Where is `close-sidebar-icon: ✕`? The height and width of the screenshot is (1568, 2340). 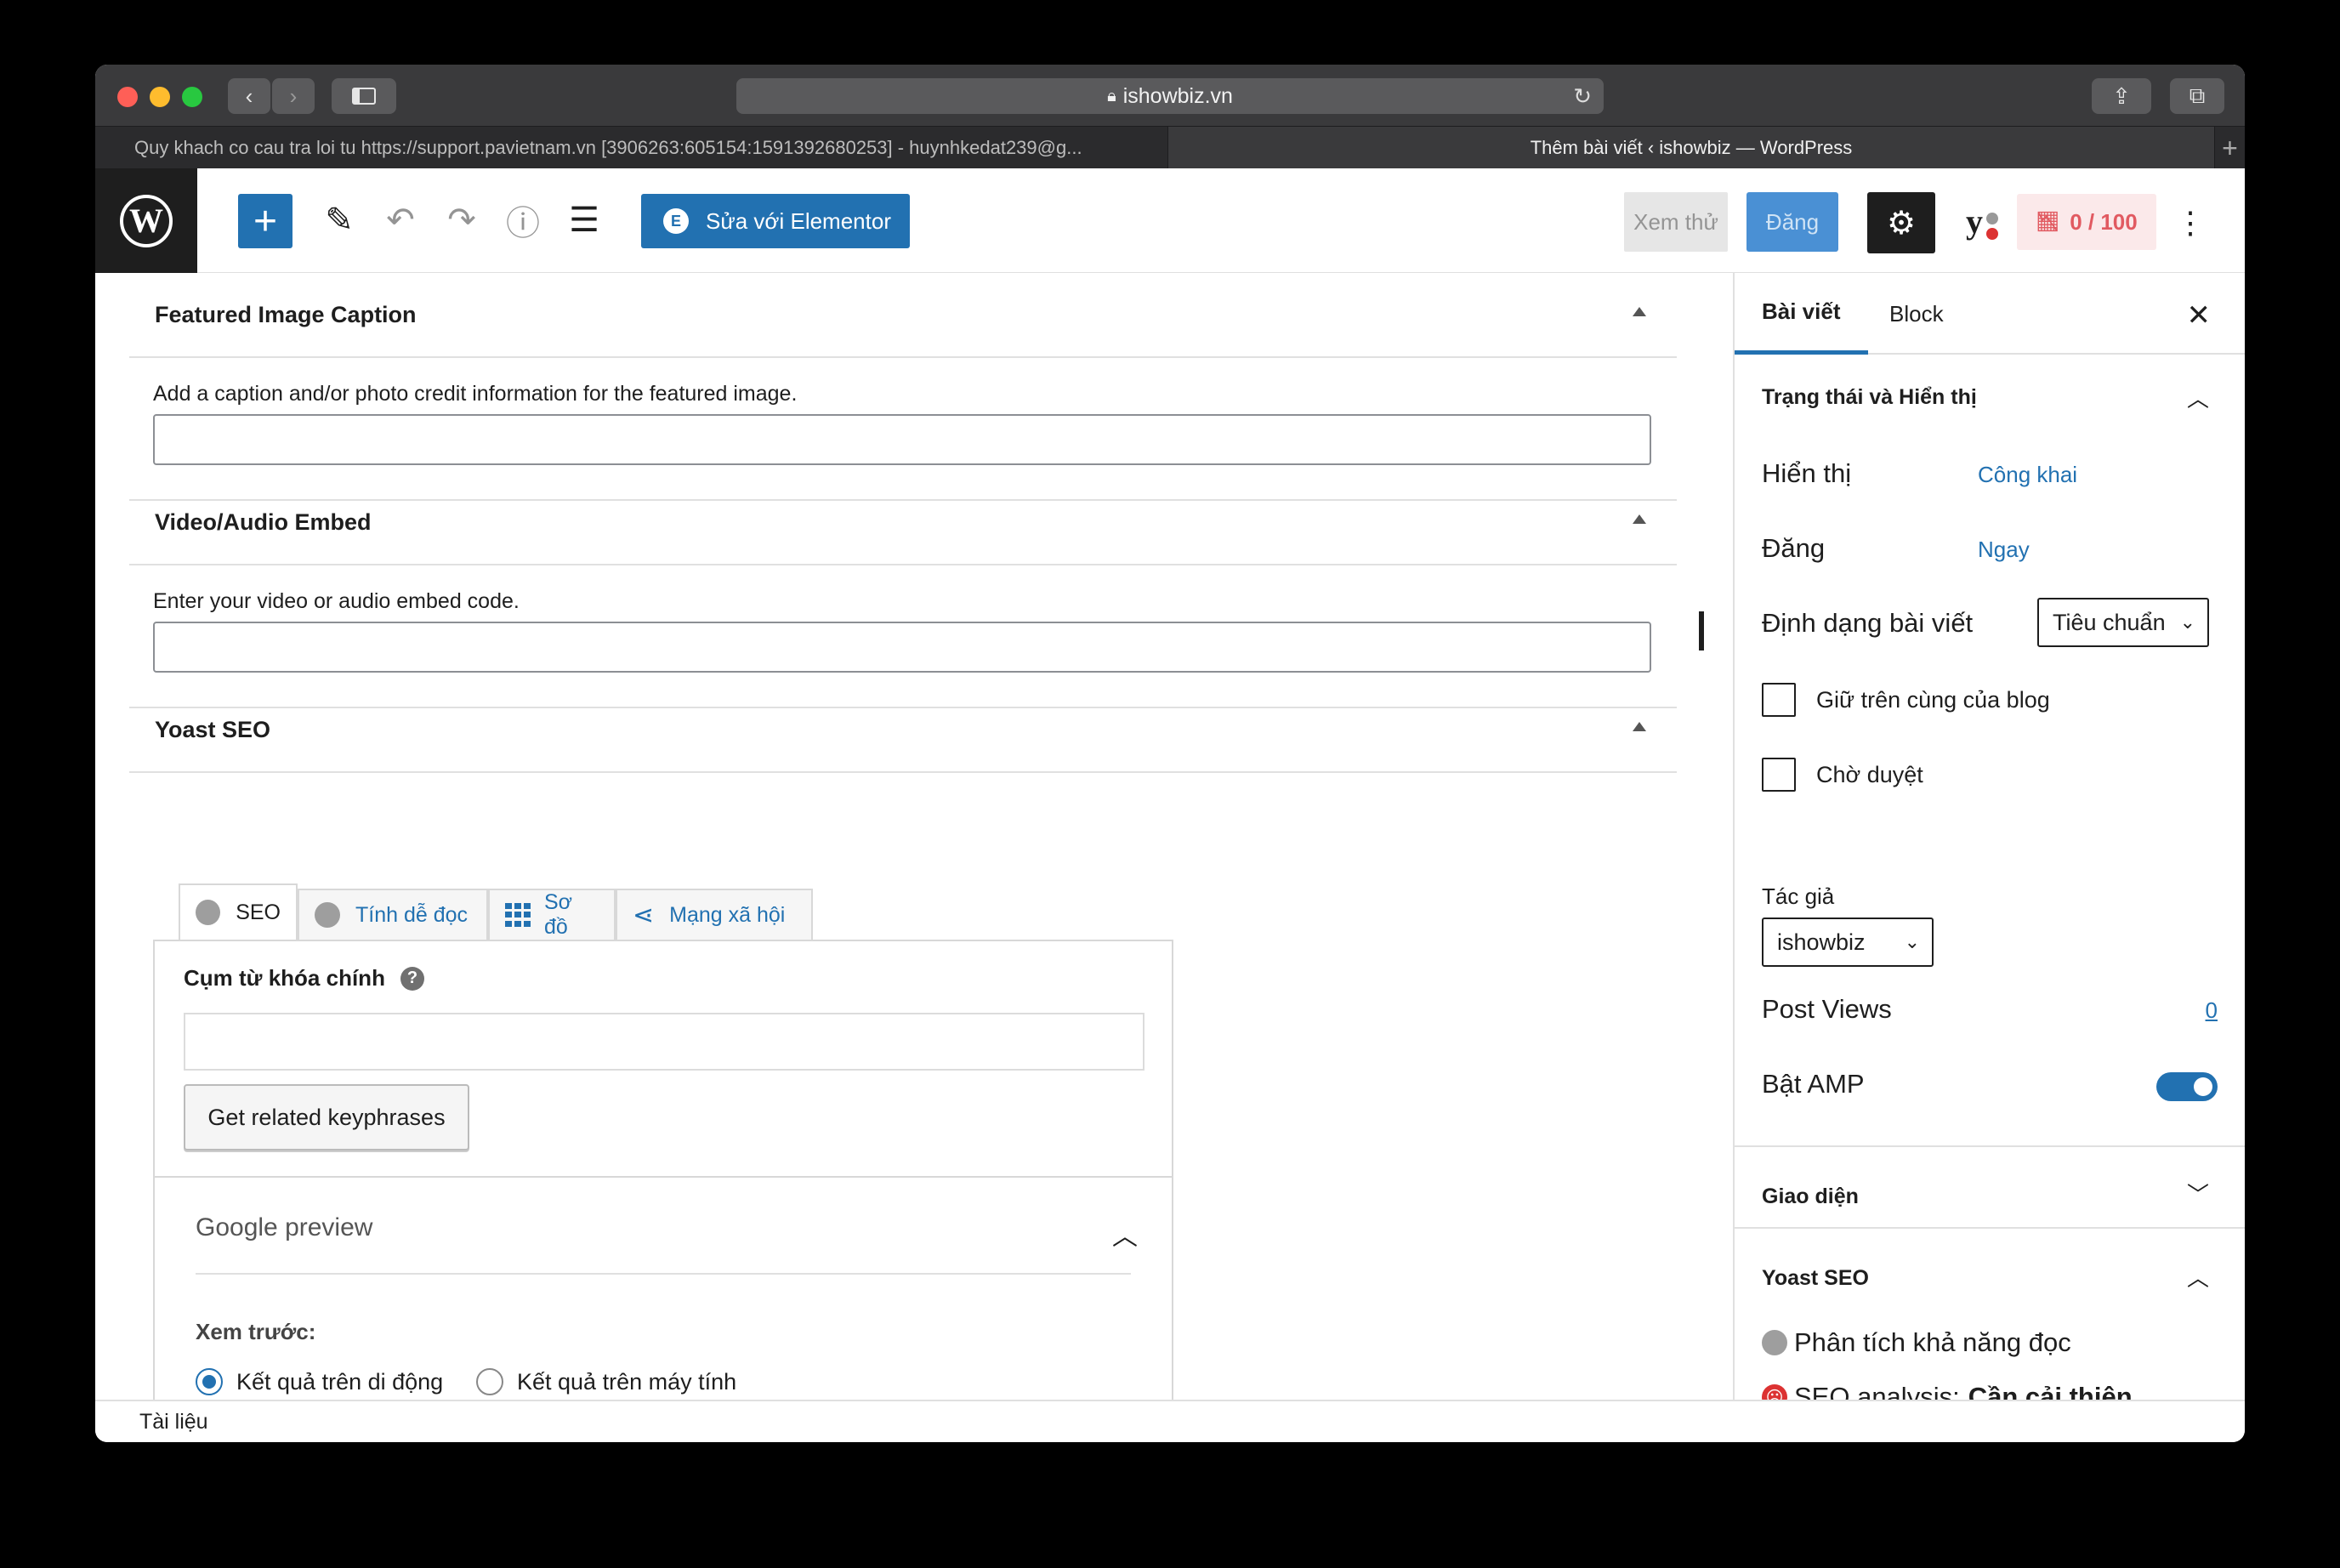
close-sidebar-icon: ✕ is located at coordinates (2199, 315).